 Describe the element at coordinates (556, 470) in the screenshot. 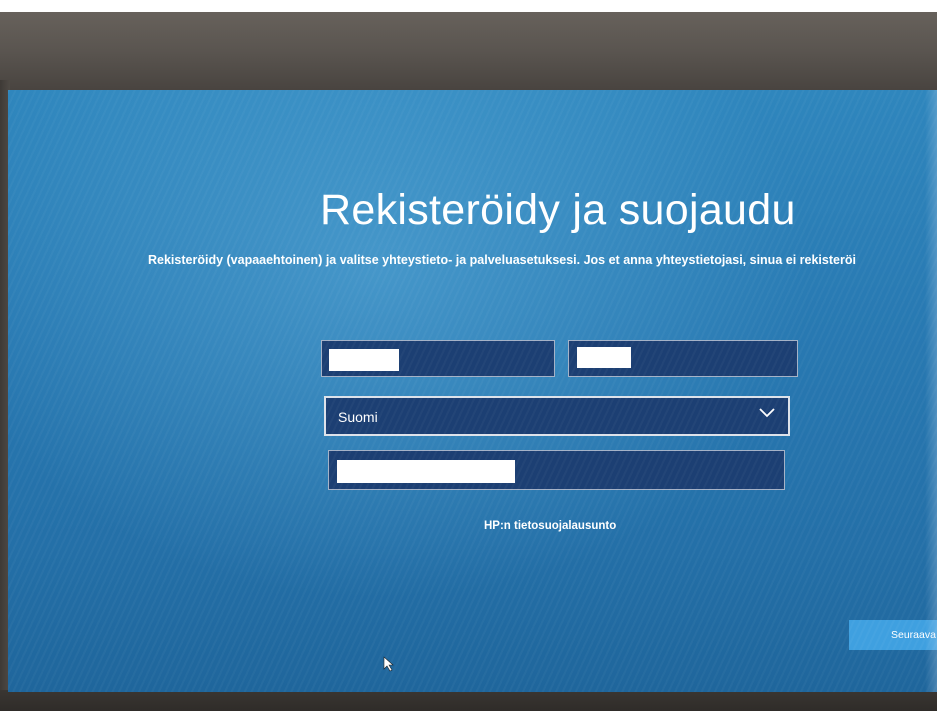

I see `email-field` at that location.